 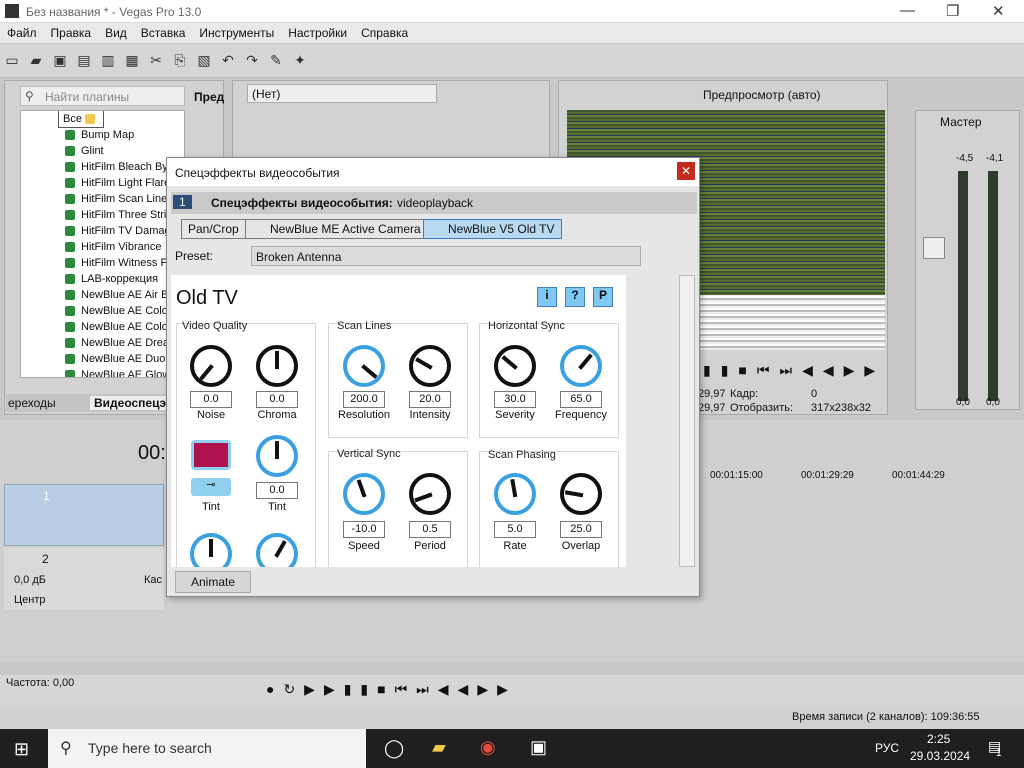 I want to click on taskbar-search-input: Type here to search, so click(x=150, y=748).